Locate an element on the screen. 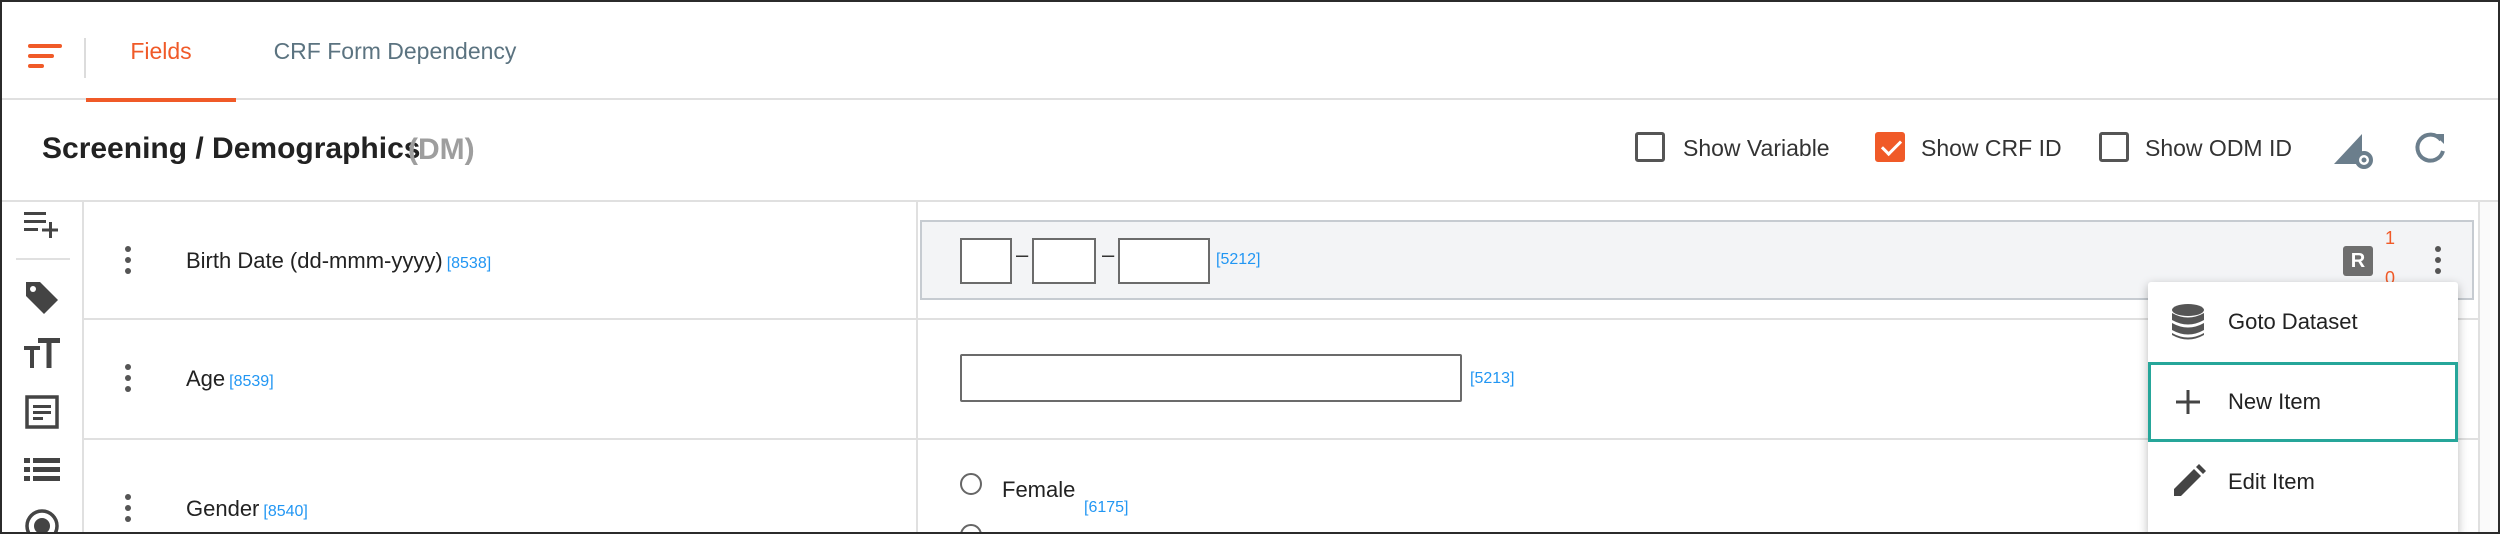  show-variable-label: Show Variable is located at coordinates (1756, 148).